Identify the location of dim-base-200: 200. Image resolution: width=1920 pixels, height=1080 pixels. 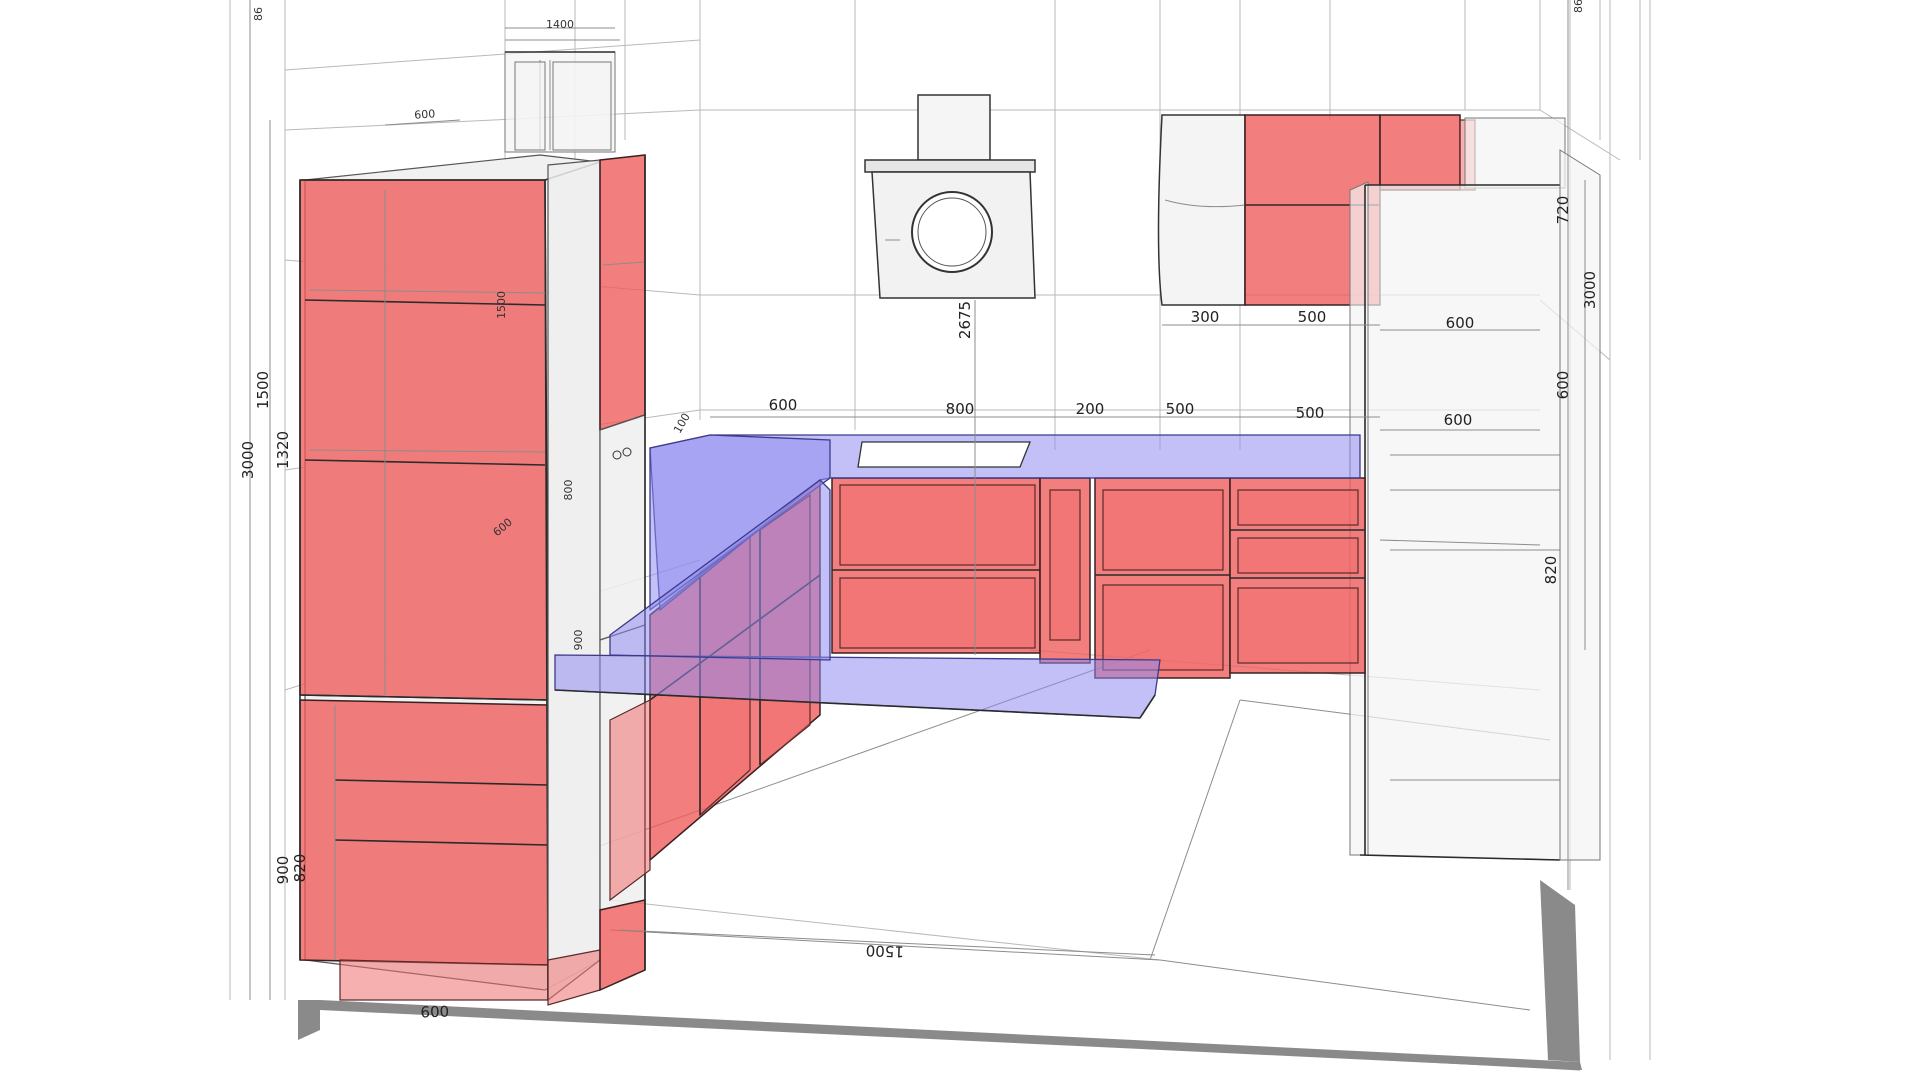
(1090, 409).